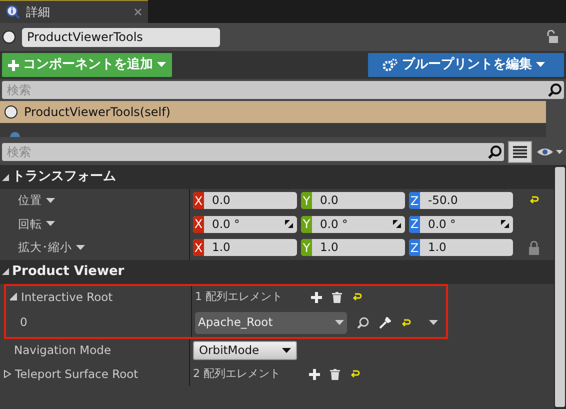 The width and height of the screenshot is (566, 409). I want to click on unlock-icon, so click(552, 37).